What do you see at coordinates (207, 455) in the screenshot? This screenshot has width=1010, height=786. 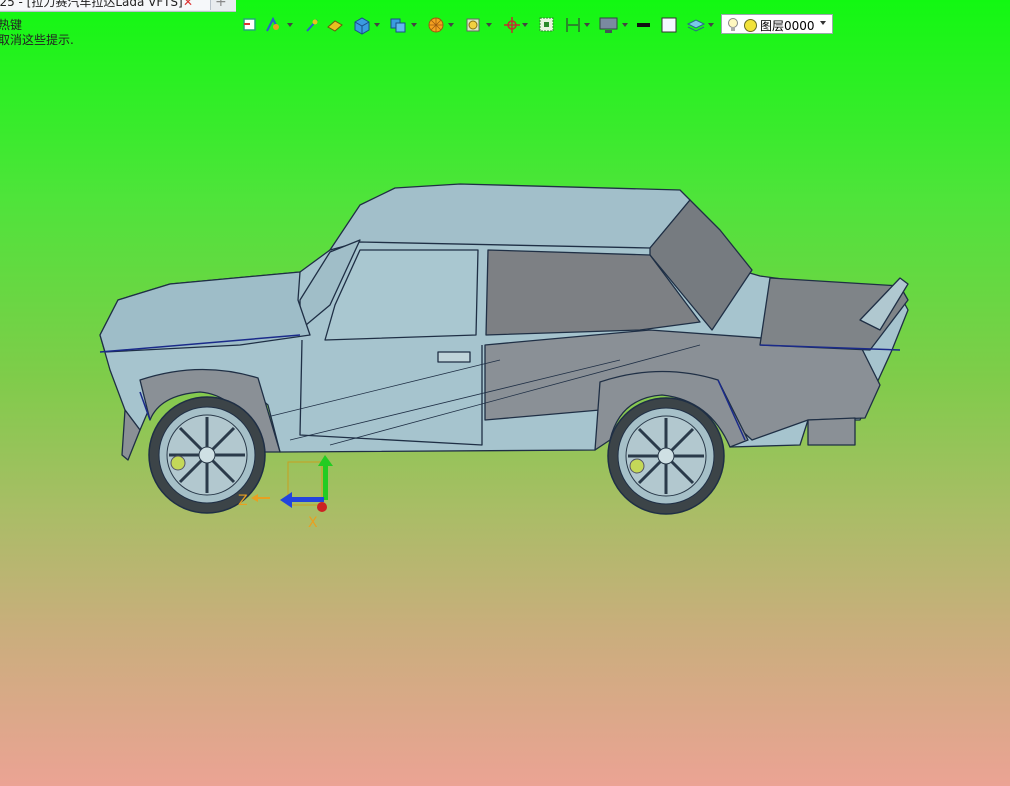 I see `front-wheel` at bounding box center [207, 455].